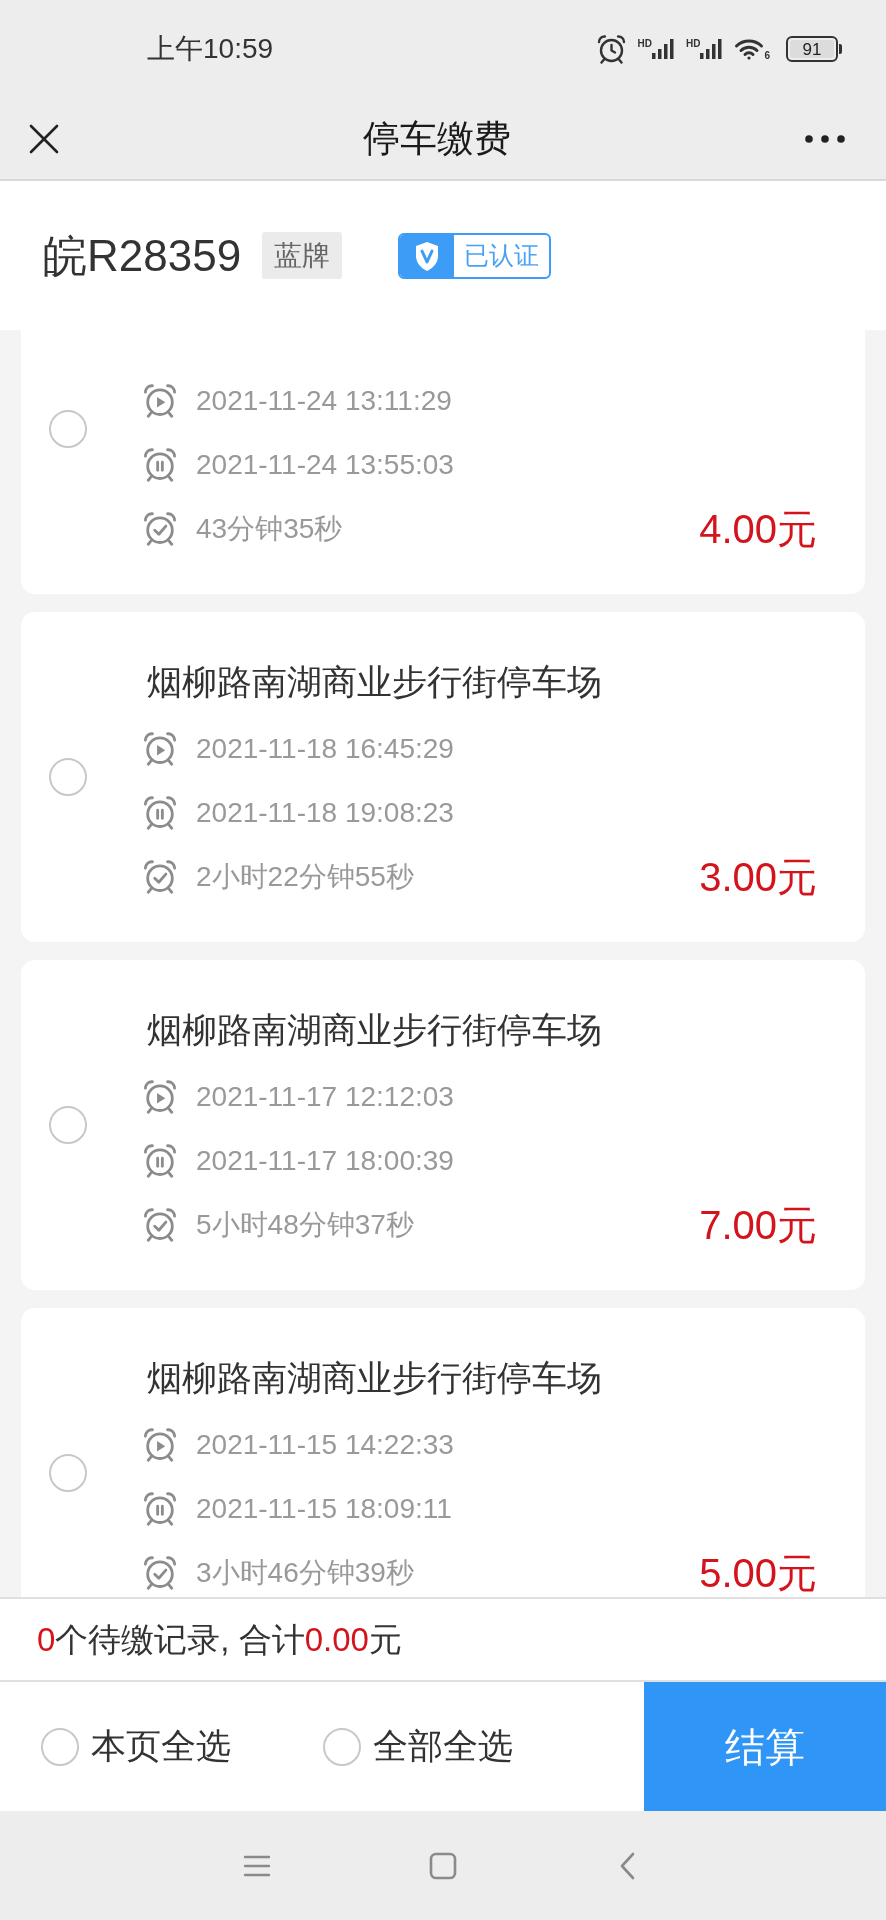  Describe the element at coordinates (210, 49) in the screenshot. I see `status-time: 上午10:59` at that location.